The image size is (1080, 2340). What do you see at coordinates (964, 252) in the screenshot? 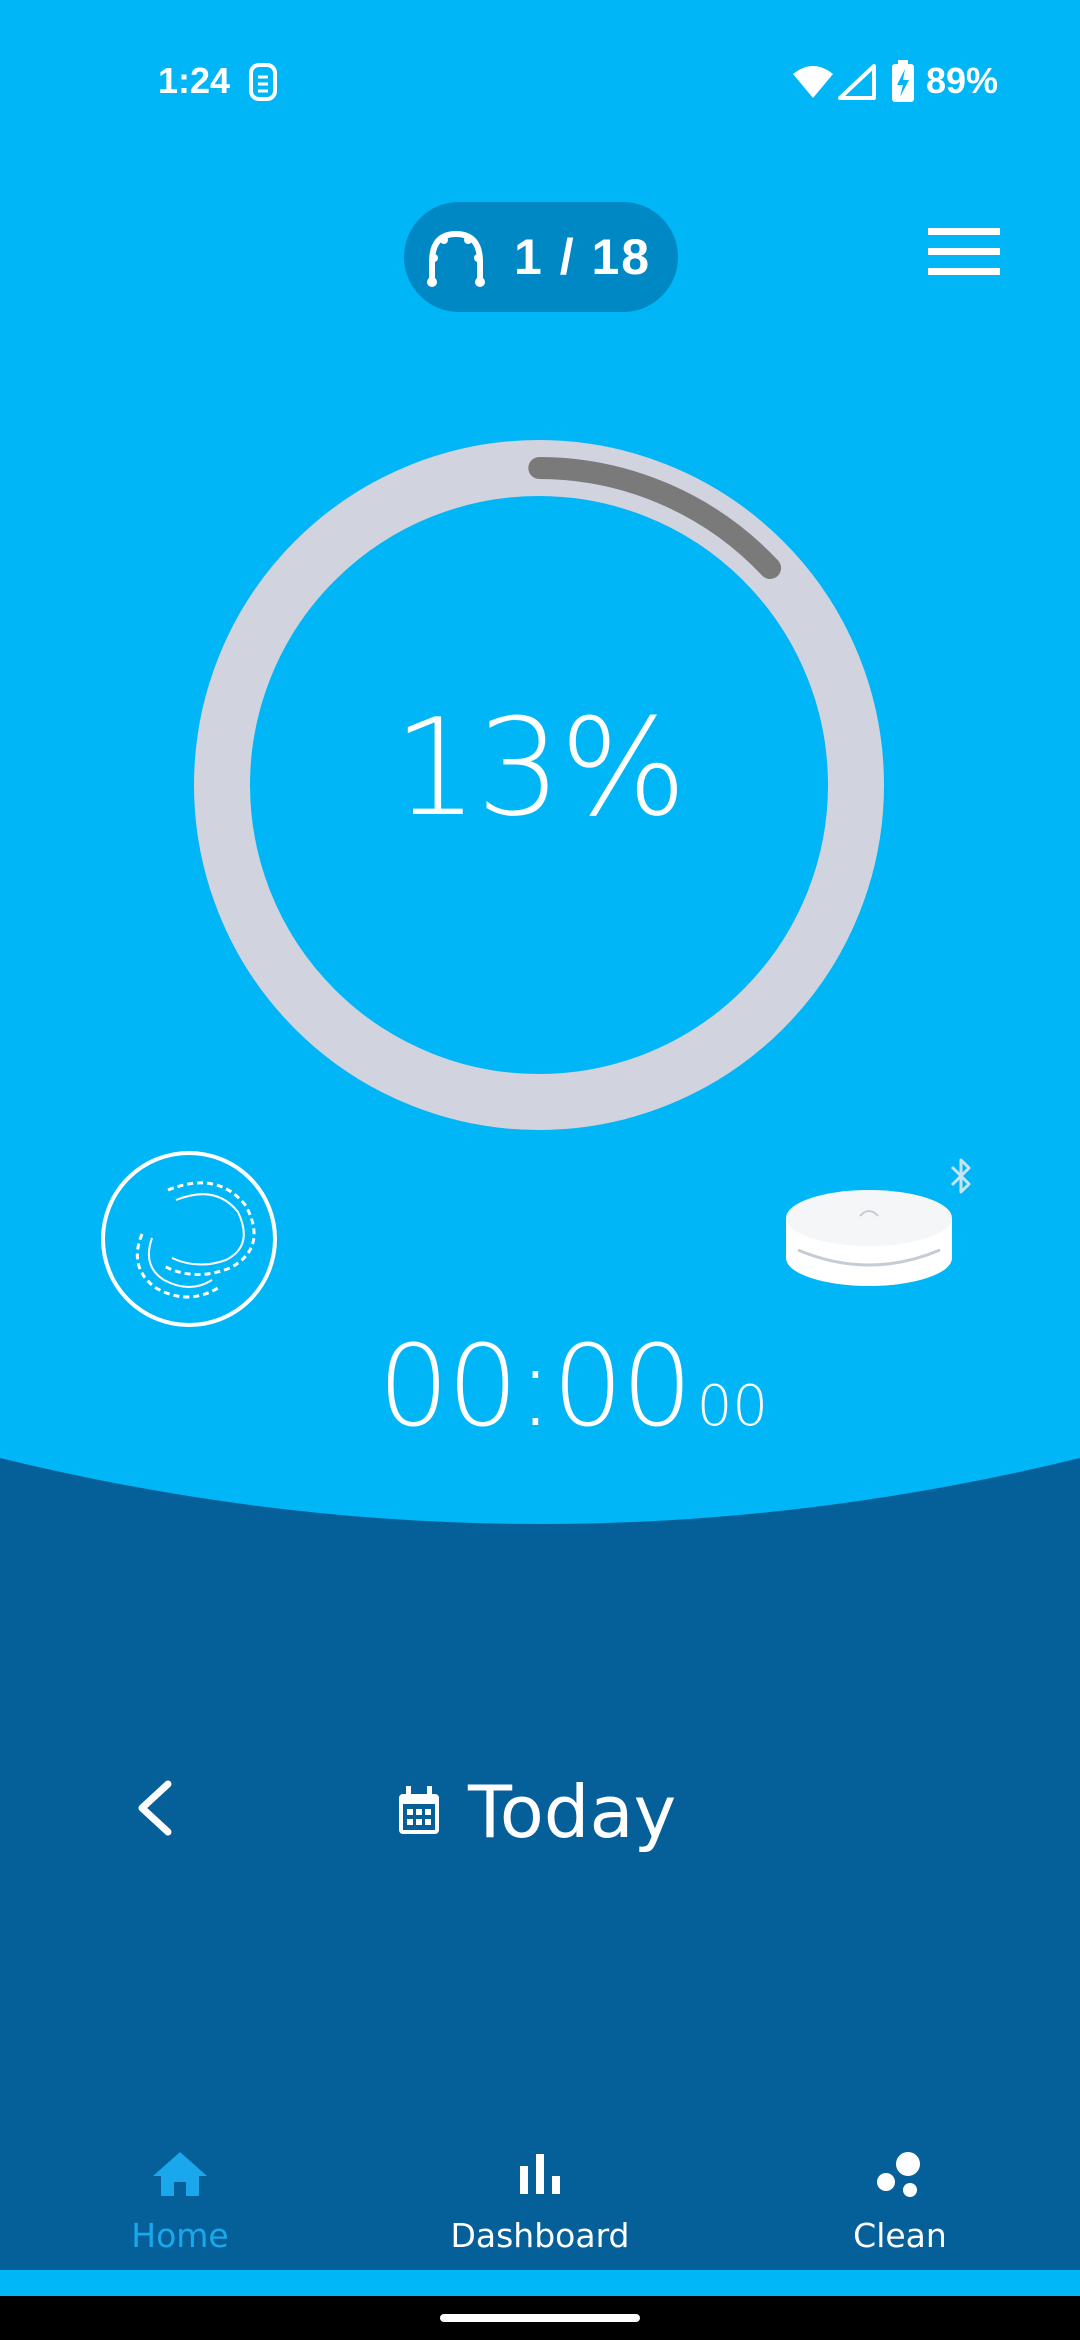
I see `hamburger-menu-icon` at bounding box center [964, 252].